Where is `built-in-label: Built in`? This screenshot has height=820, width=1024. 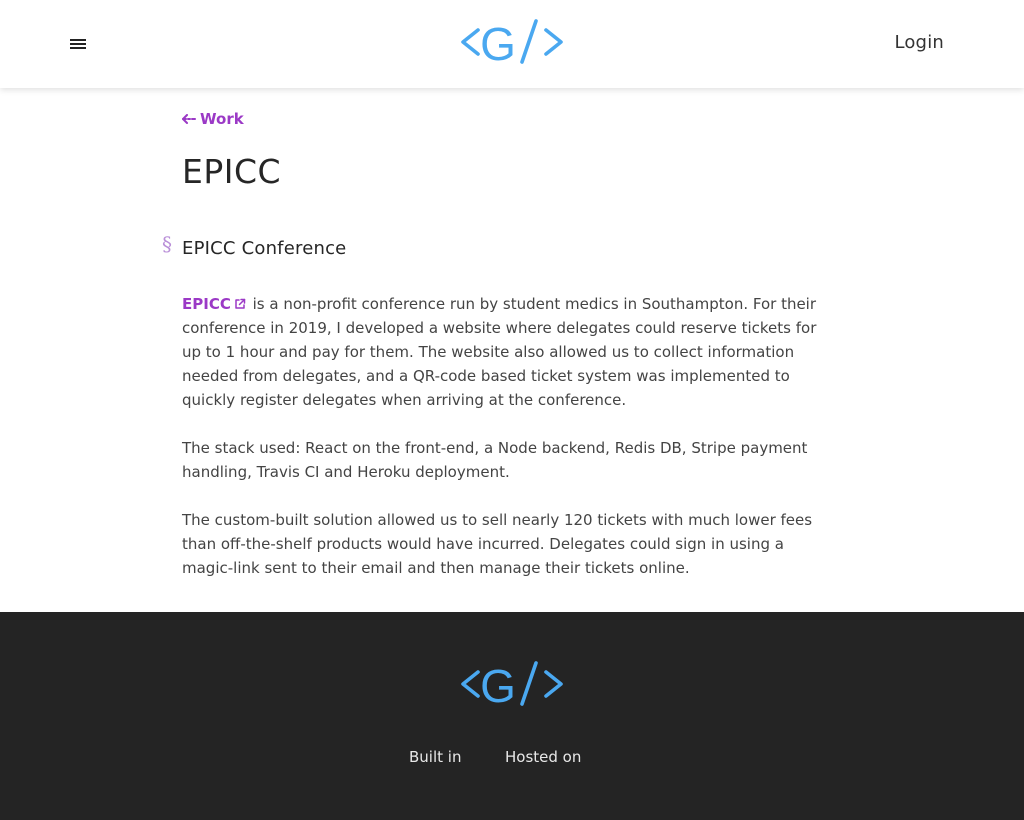 built-in-label: Built in is located at coordinates (435, 757).